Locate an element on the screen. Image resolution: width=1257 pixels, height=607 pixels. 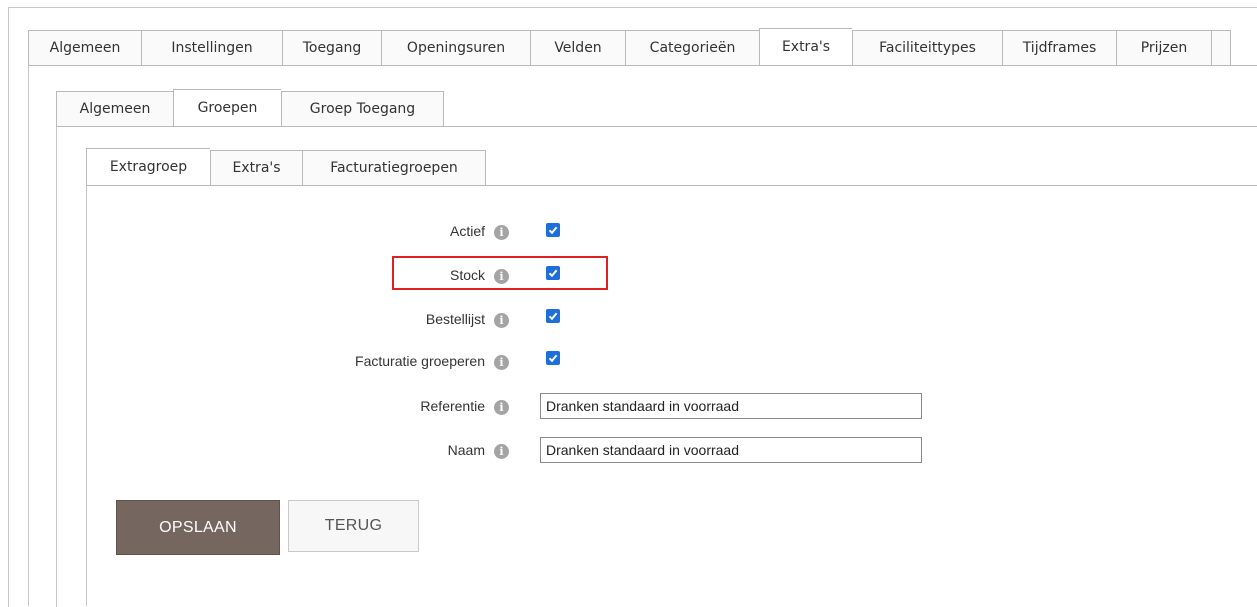
tab-inner-extragroep: Extragroep is located at coordinates (148, 167).